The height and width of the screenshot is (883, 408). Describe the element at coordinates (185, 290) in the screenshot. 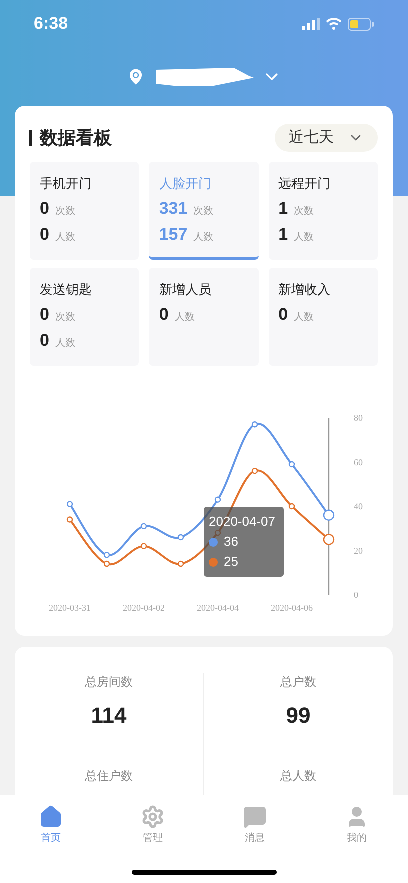

I see `tile-label: 新增人员` at that location.